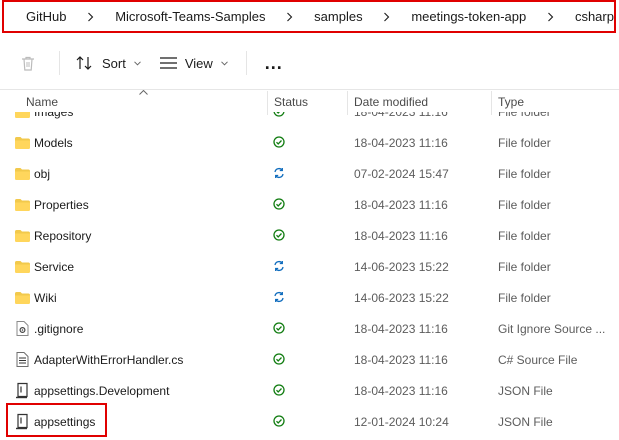 This screenshot has height=440, width=619. What do you see at coordinates (511, 104) in the screenshot?
I see `column-header-type: Type` at bounding box center [511, 104].